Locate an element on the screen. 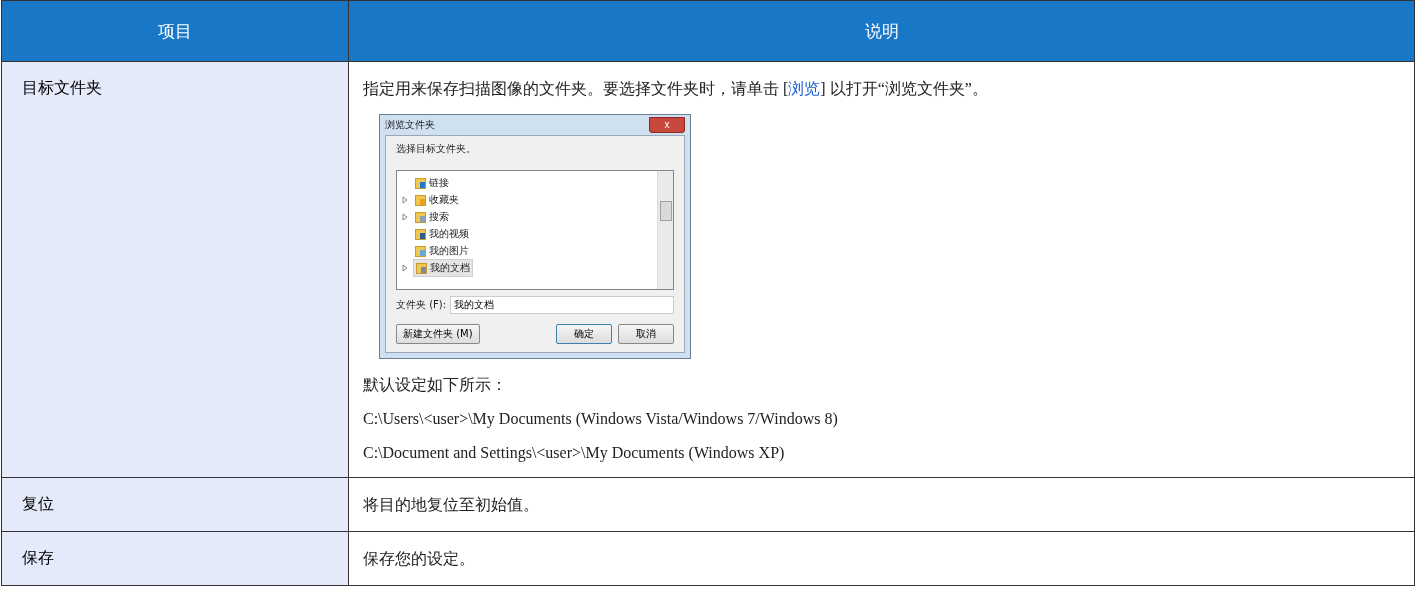 The height and width of the screenshot is (601, 1417). dialog-button: 新建文件夹 (M) is located at coordinates (438, 334).